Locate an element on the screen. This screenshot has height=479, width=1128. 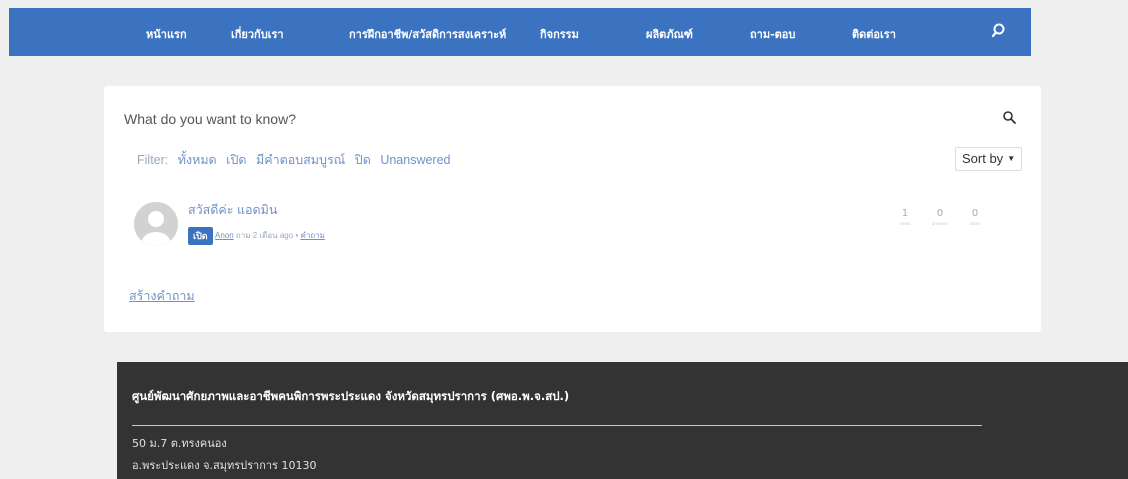
stat-answers-value: 0 is located at coordinates (940, 213).